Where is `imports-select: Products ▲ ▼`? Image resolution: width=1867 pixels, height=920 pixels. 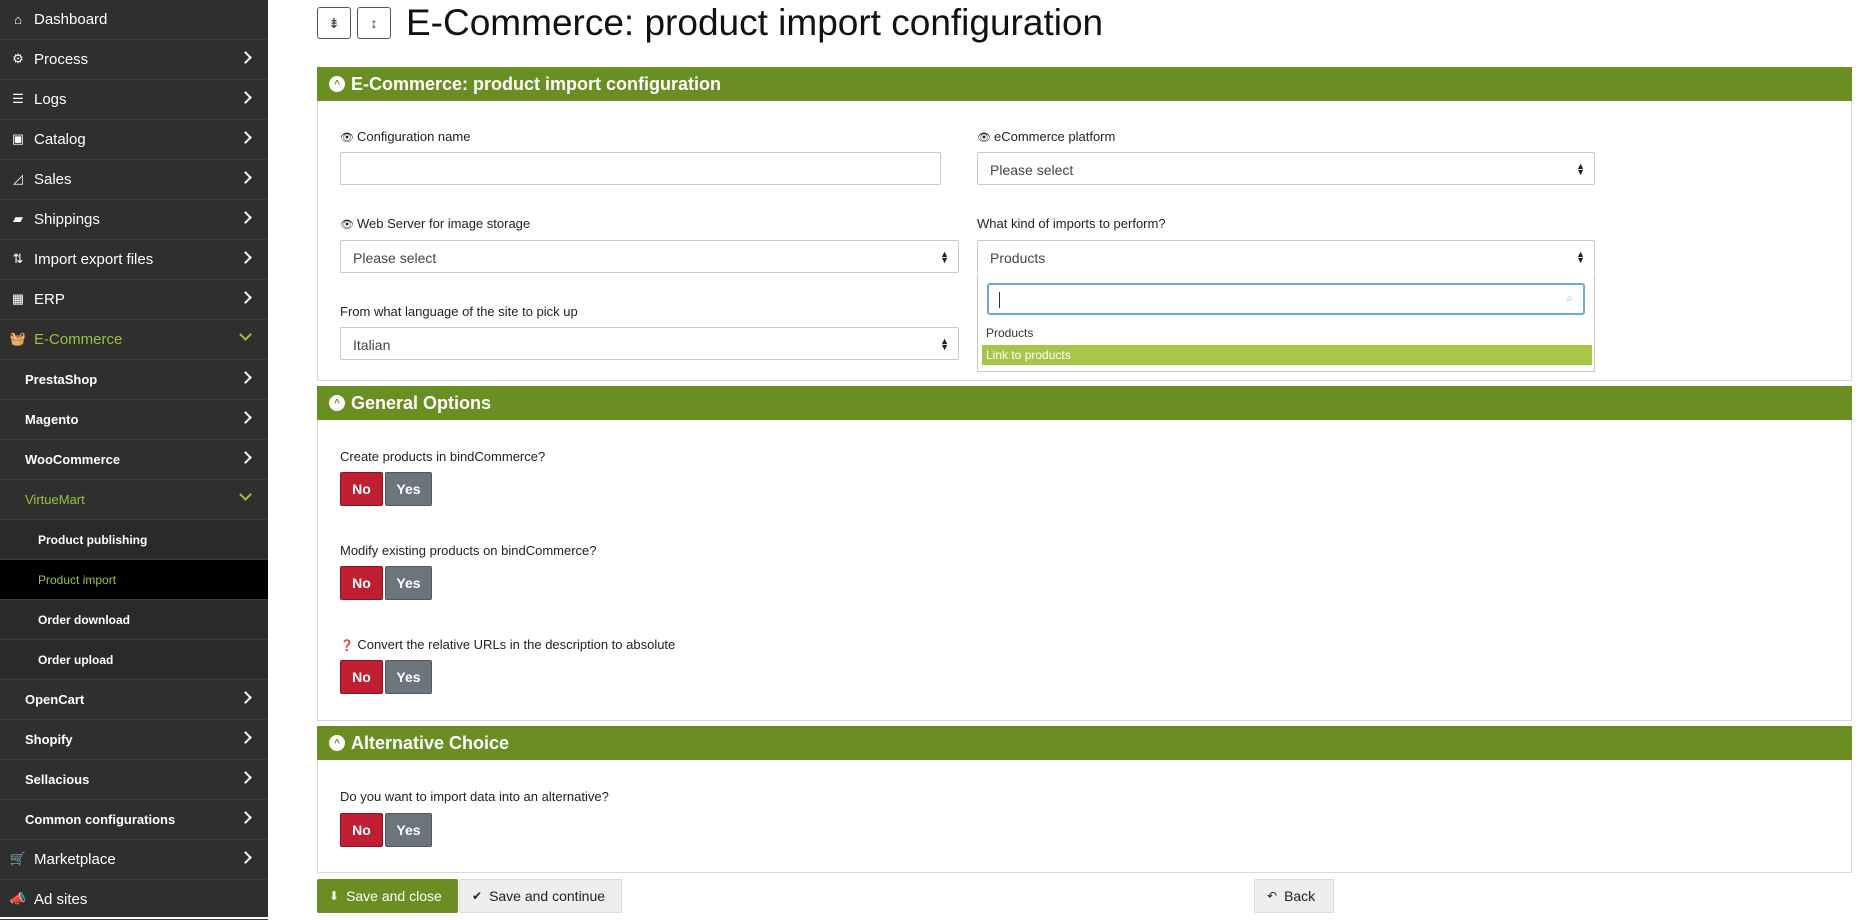 imports-select: Products ▲ ▼ is located at coordinates (1286, 256).